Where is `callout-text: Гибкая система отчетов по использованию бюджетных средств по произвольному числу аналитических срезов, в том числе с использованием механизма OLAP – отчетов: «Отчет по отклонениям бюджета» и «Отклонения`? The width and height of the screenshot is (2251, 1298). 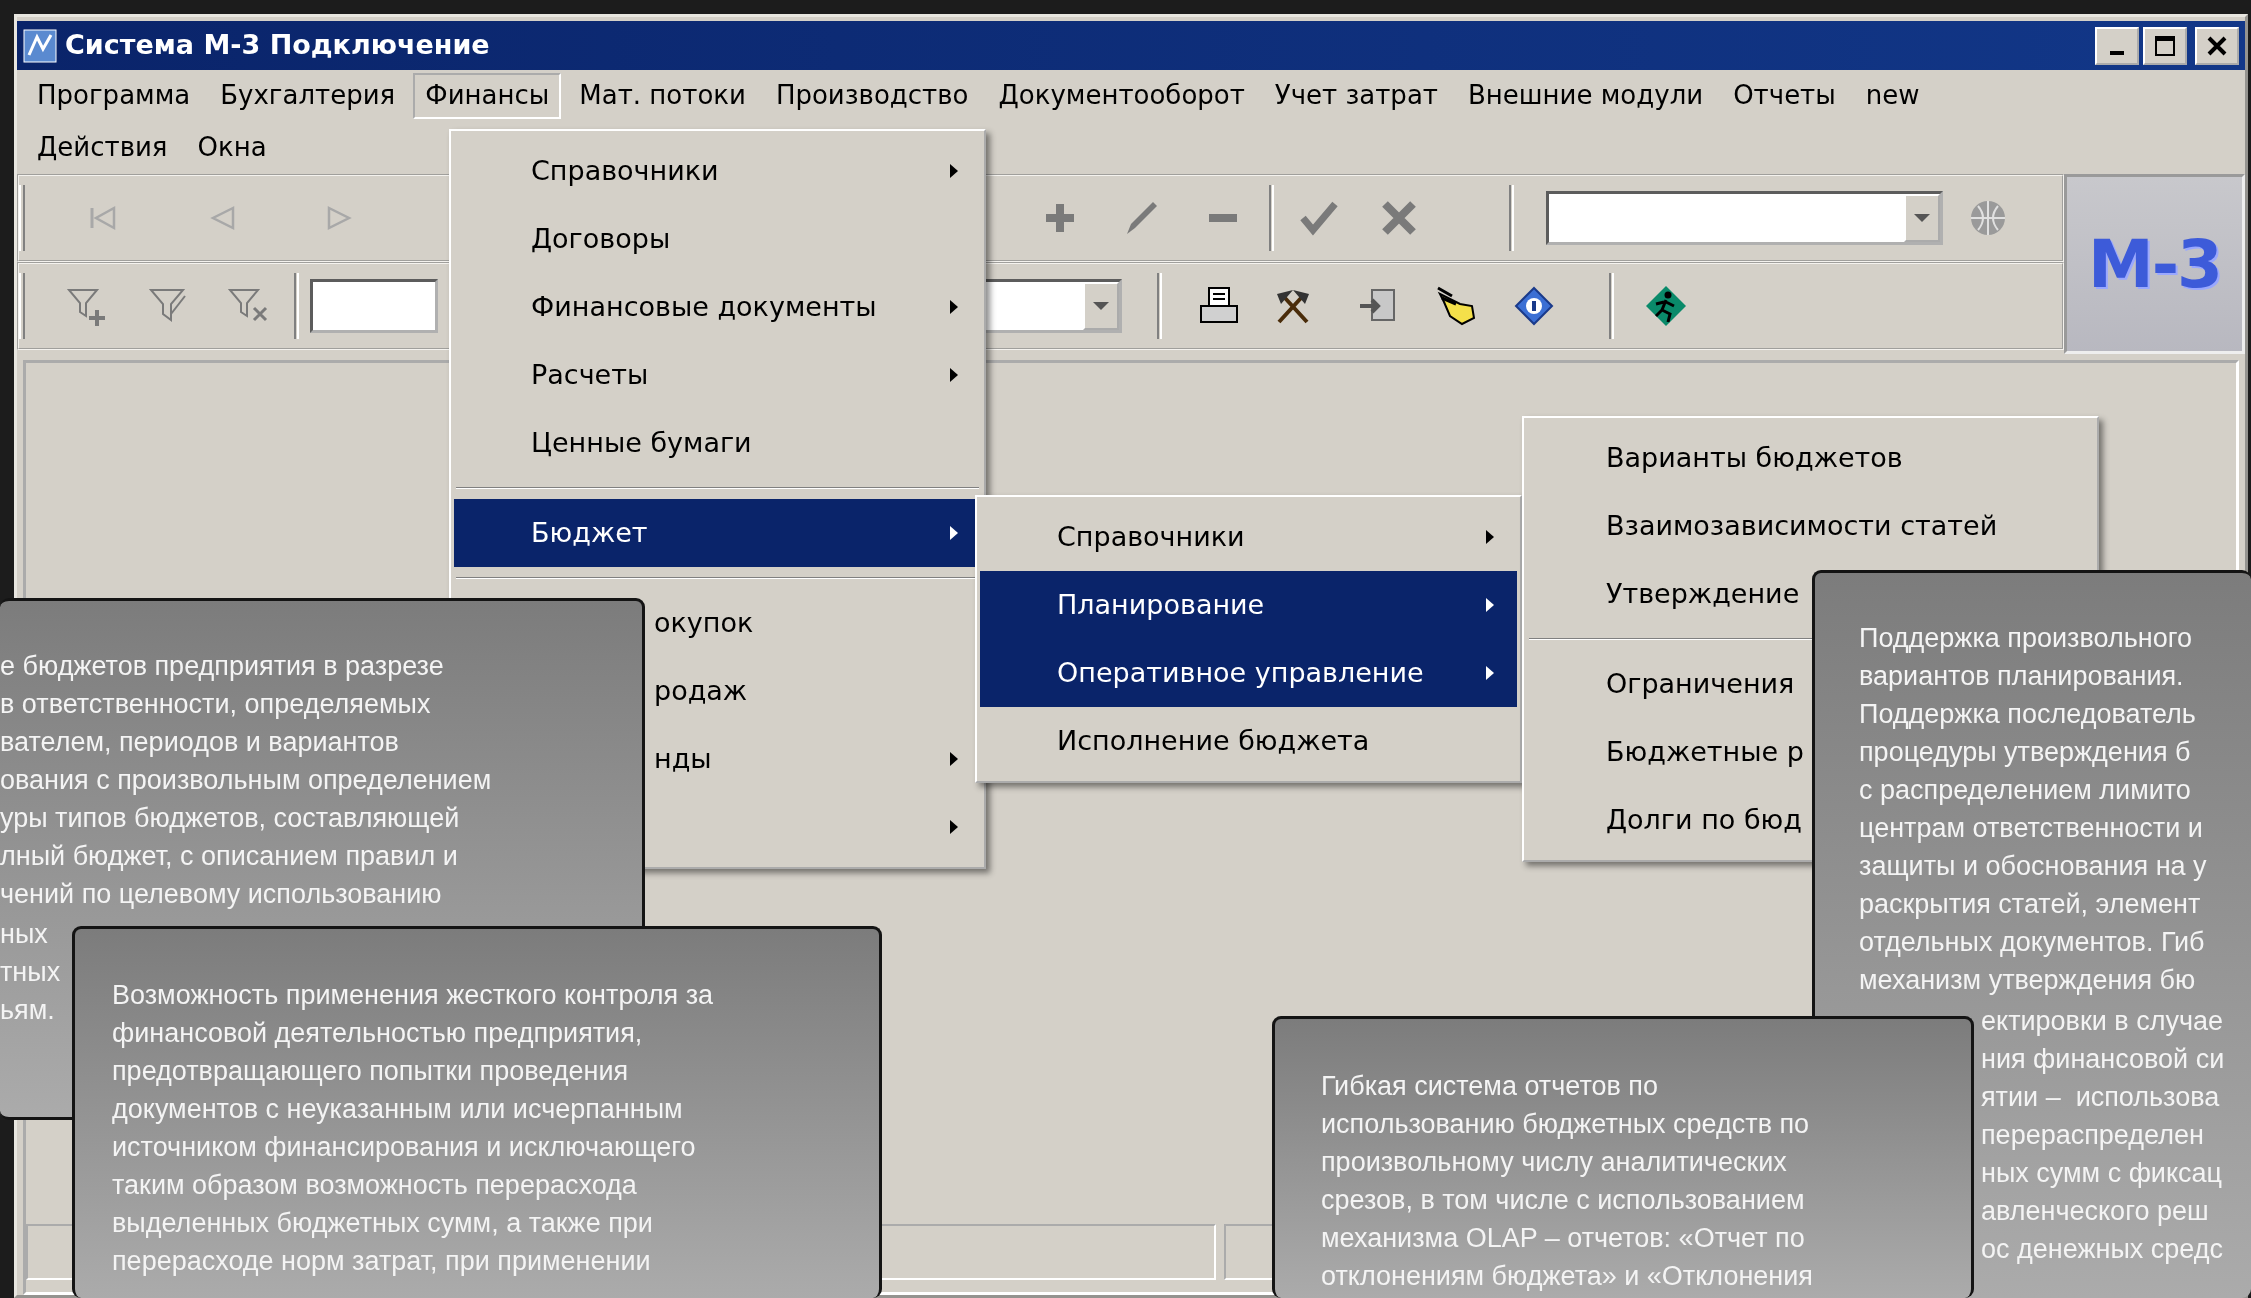
callout-text: Гибкая система отчетов по использованию бюджетных средств по произвольному числу аналитических срезов, в том числе с использованием механизма OLAP – отчетов: «Отчет по отклонениям бюджета» и «Отклонения is located at coordinates (1567, 1181).